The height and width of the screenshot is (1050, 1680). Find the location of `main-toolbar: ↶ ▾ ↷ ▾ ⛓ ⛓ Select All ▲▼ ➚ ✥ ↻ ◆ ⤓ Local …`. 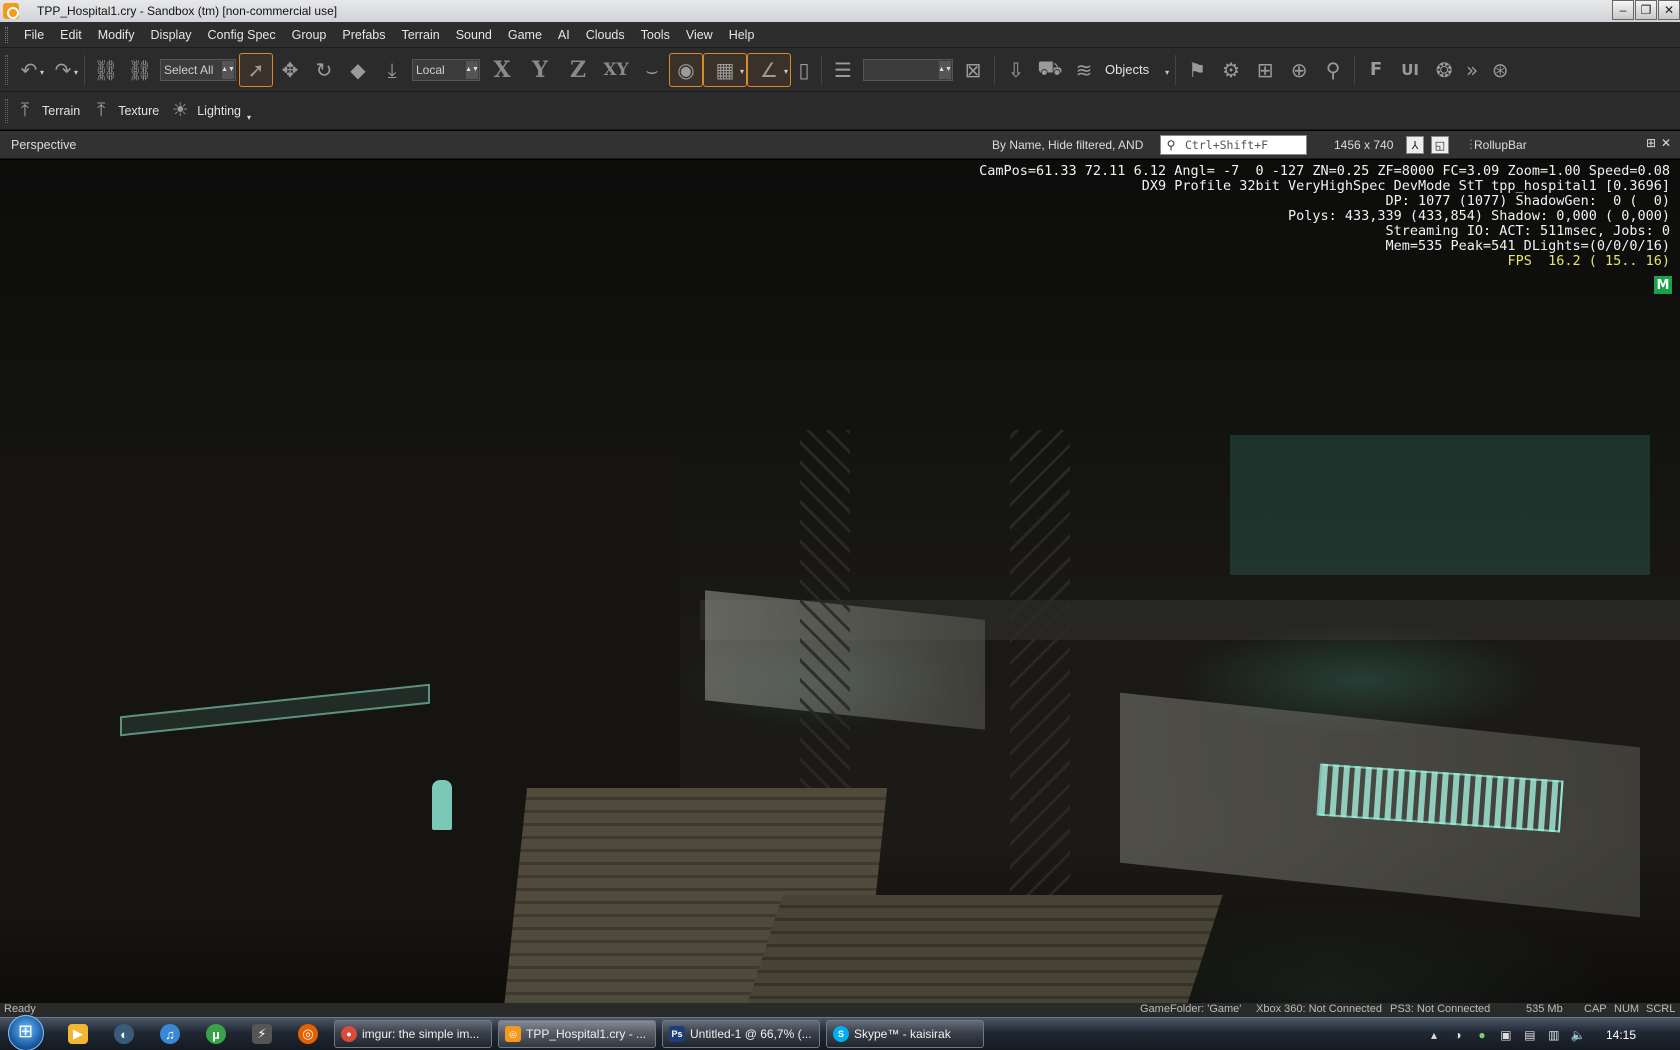

main-toolbar: ↶ ▾ ↷ ▾ ⛓ ⛓ Select All ▲▼ ➚ ✥ ↻ ◆ ⤓ Local … is located at coordinates (840, 70).